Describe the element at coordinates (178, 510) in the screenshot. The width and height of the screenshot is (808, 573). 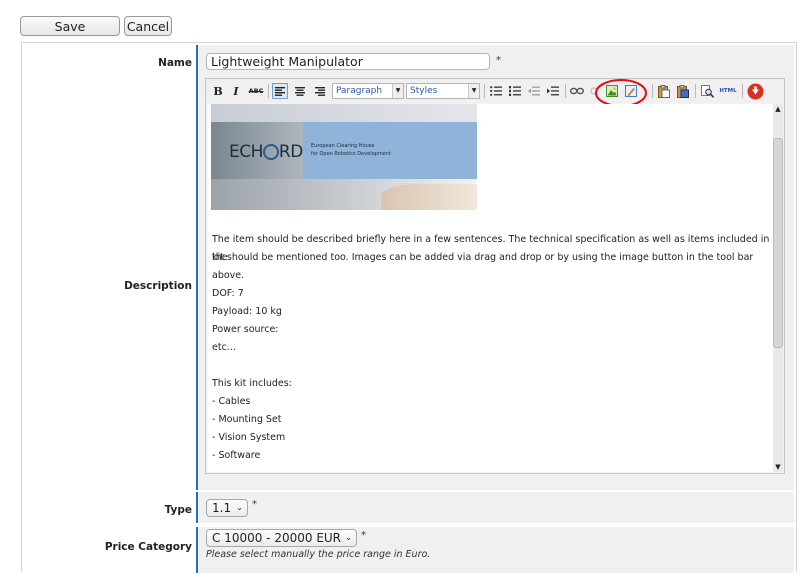
I see `type-label: Type` at that location.